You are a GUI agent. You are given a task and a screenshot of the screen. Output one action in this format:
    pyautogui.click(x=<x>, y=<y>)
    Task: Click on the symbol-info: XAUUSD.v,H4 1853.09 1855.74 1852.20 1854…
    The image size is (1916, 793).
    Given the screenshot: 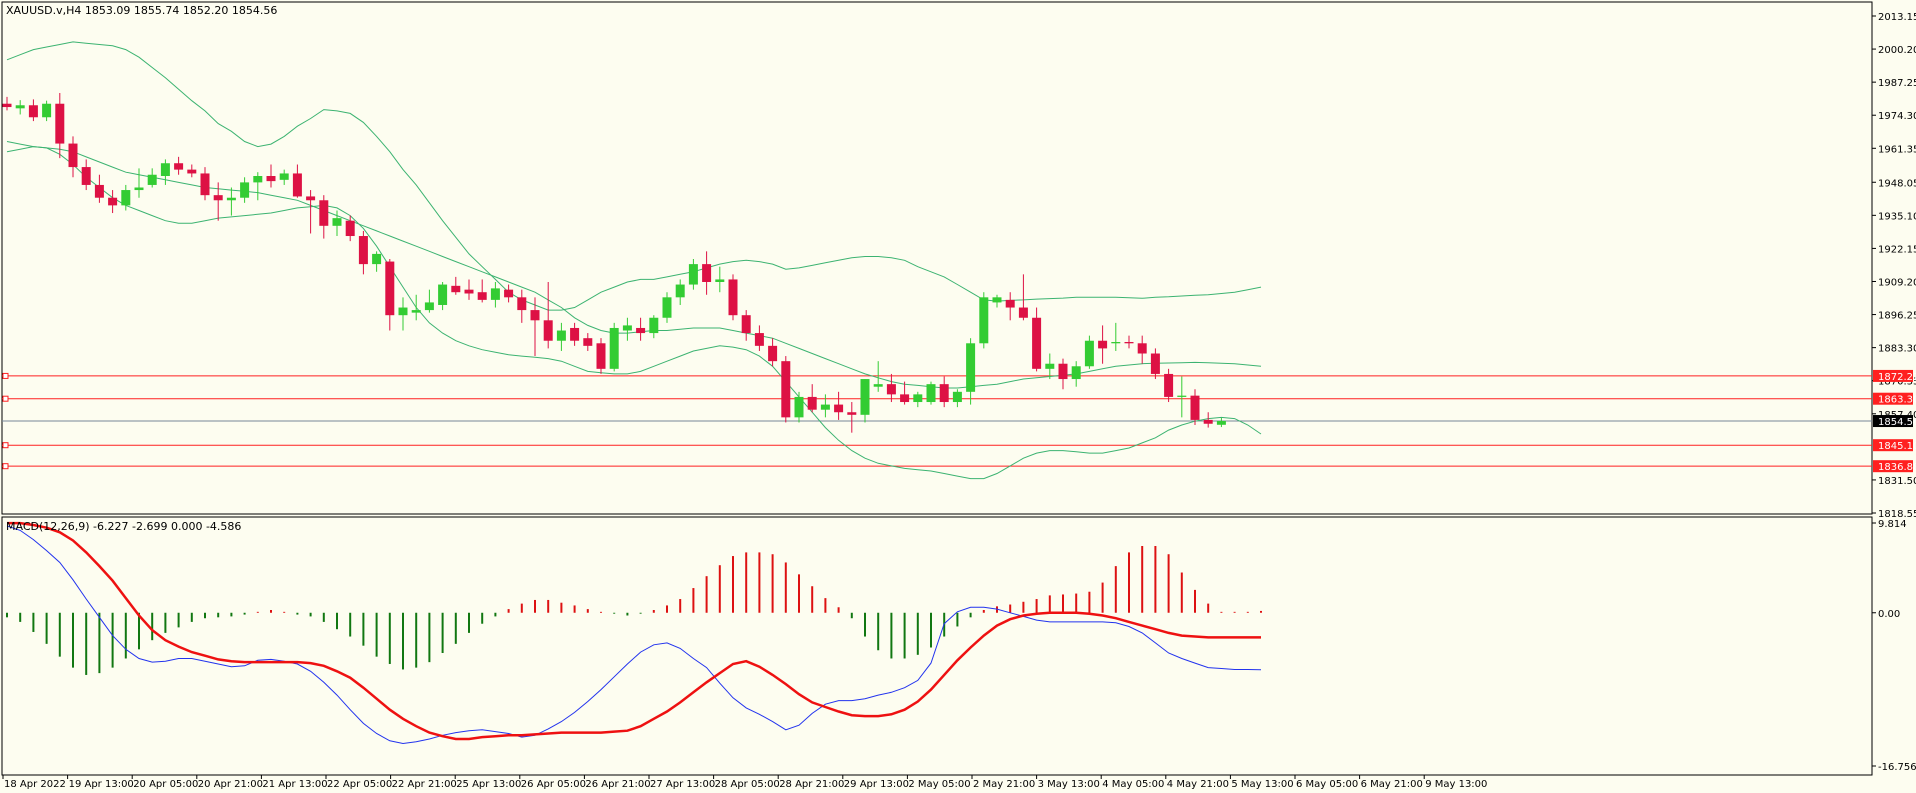 What is the action you would take?
    pyautogui.click(x=141, y=10)
    